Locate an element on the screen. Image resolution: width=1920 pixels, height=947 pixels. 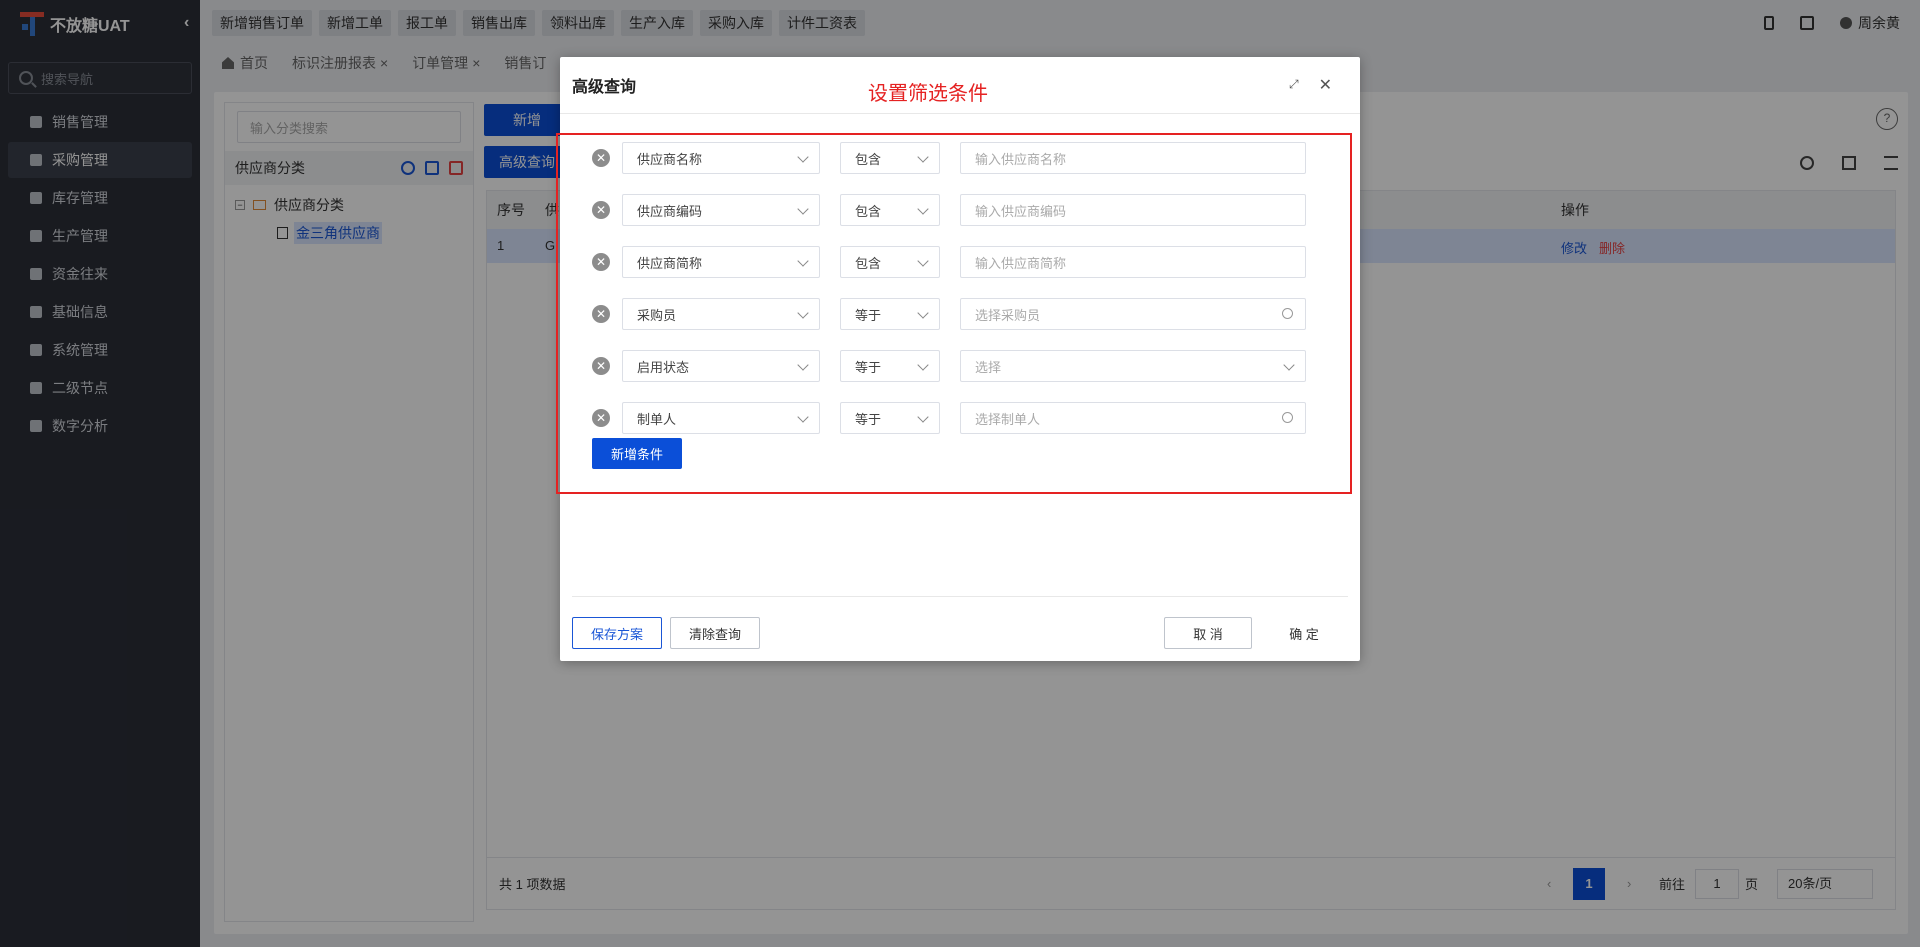
value-input-placeholder: 输入供应商名称 is located at coordinates (1021, 159).